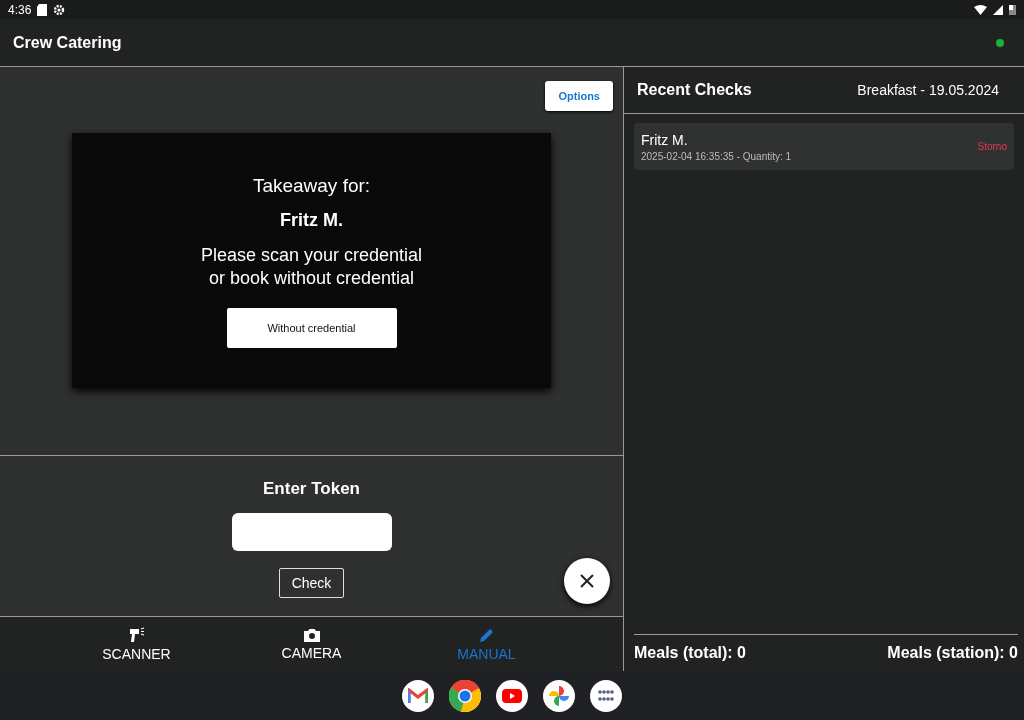 This screenshot has width=1024, height=720. Describe the element at coordinates (716, 156) in the screenshot. I see `entry-detail: 2025-02-04 16:35:35 - Quantity: 1` at that location.